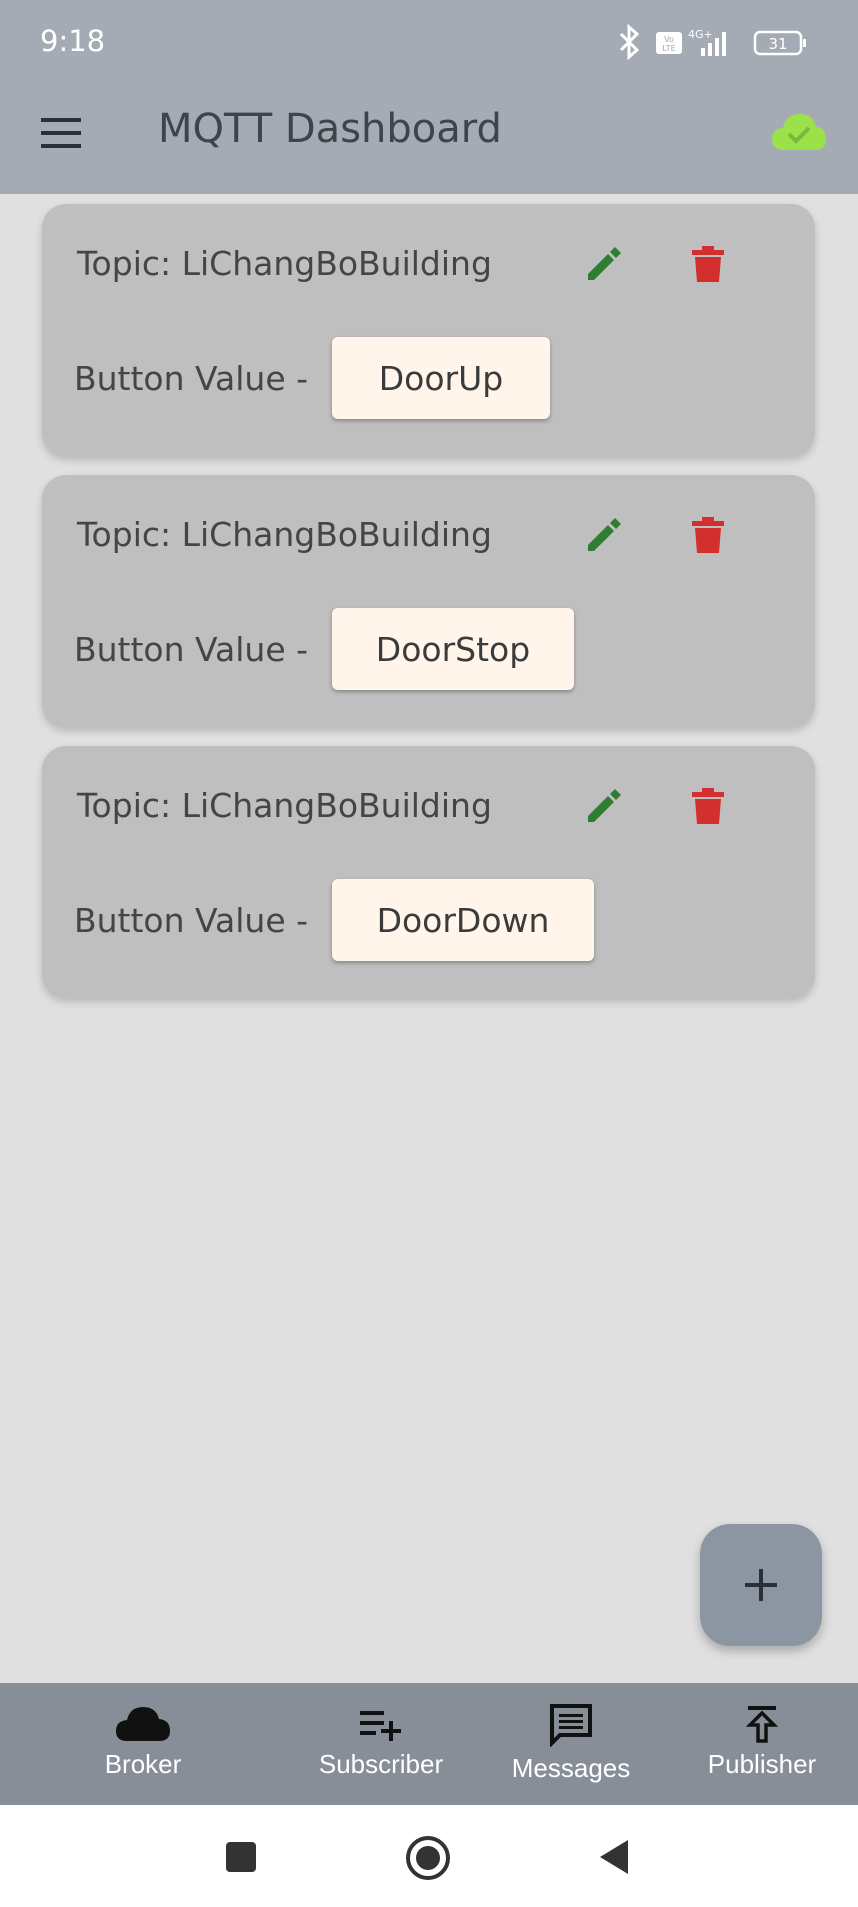  What do you see at coordinates (799, 131) in the screenshot?
I see `cloud-check-icon` at bounding box center [799, 131].